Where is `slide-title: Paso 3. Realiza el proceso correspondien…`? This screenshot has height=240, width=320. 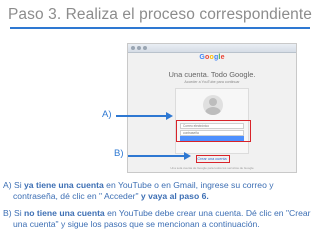
slide-title: Paso 3. Realiza el proceso correspondien… is located at coordinates (160, 14).